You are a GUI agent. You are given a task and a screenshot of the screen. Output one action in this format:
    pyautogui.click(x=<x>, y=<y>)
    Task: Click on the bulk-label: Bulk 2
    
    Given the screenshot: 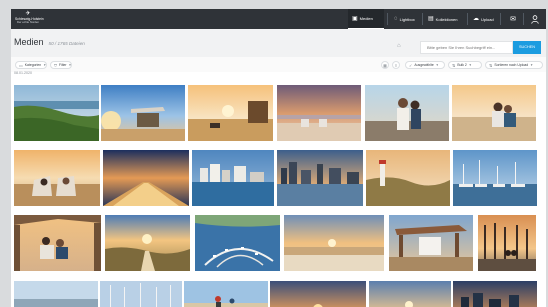 What is the action you would take?
    pyautogui.click(x=462, y=65)
    